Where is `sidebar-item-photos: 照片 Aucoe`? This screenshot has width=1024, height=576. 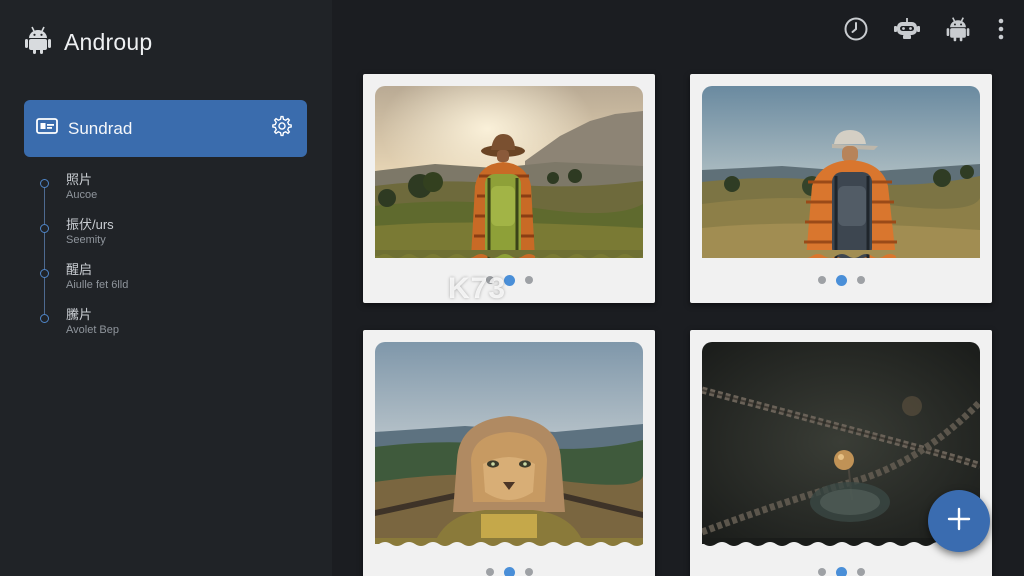 sidebar-item-photos: 照片 Aucoe is located at coordinates (171, 190).